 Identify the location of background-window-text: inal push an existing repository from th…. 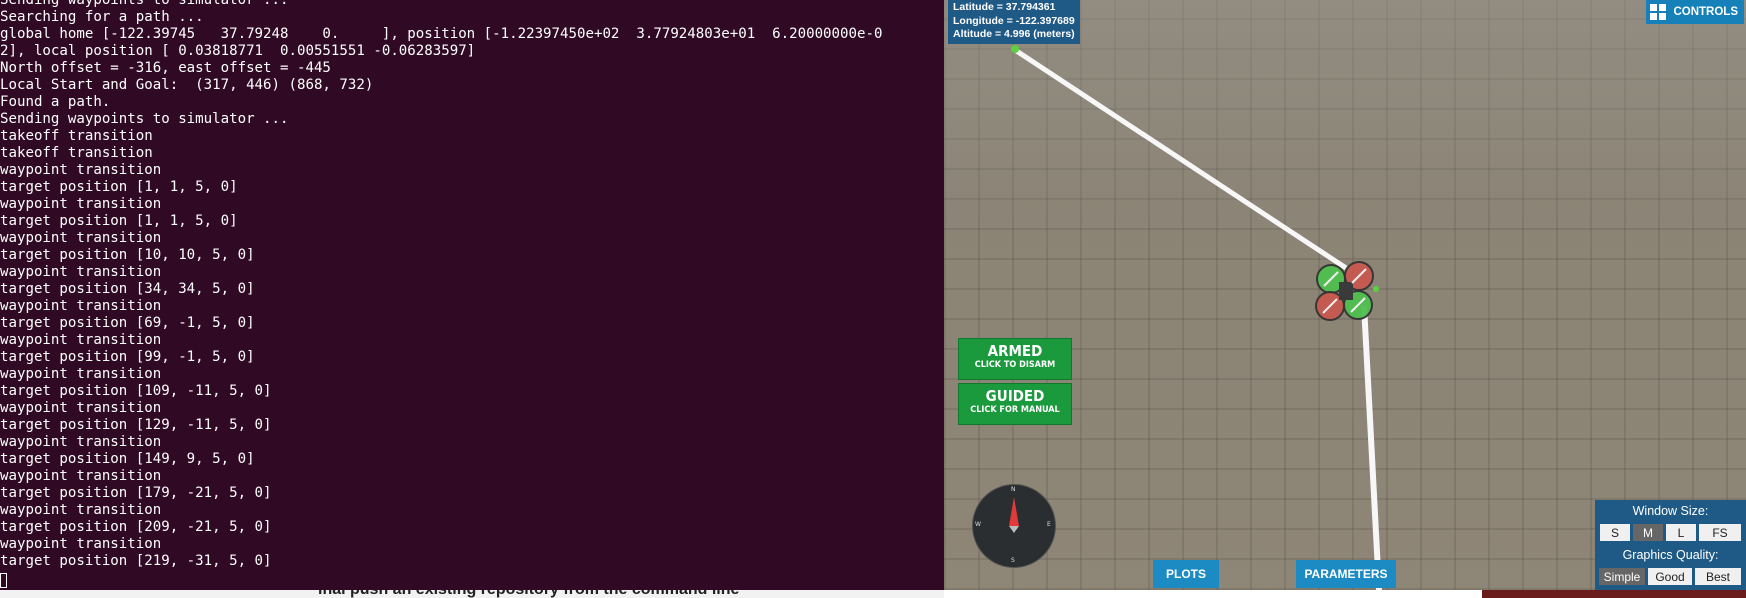
(528, 594).